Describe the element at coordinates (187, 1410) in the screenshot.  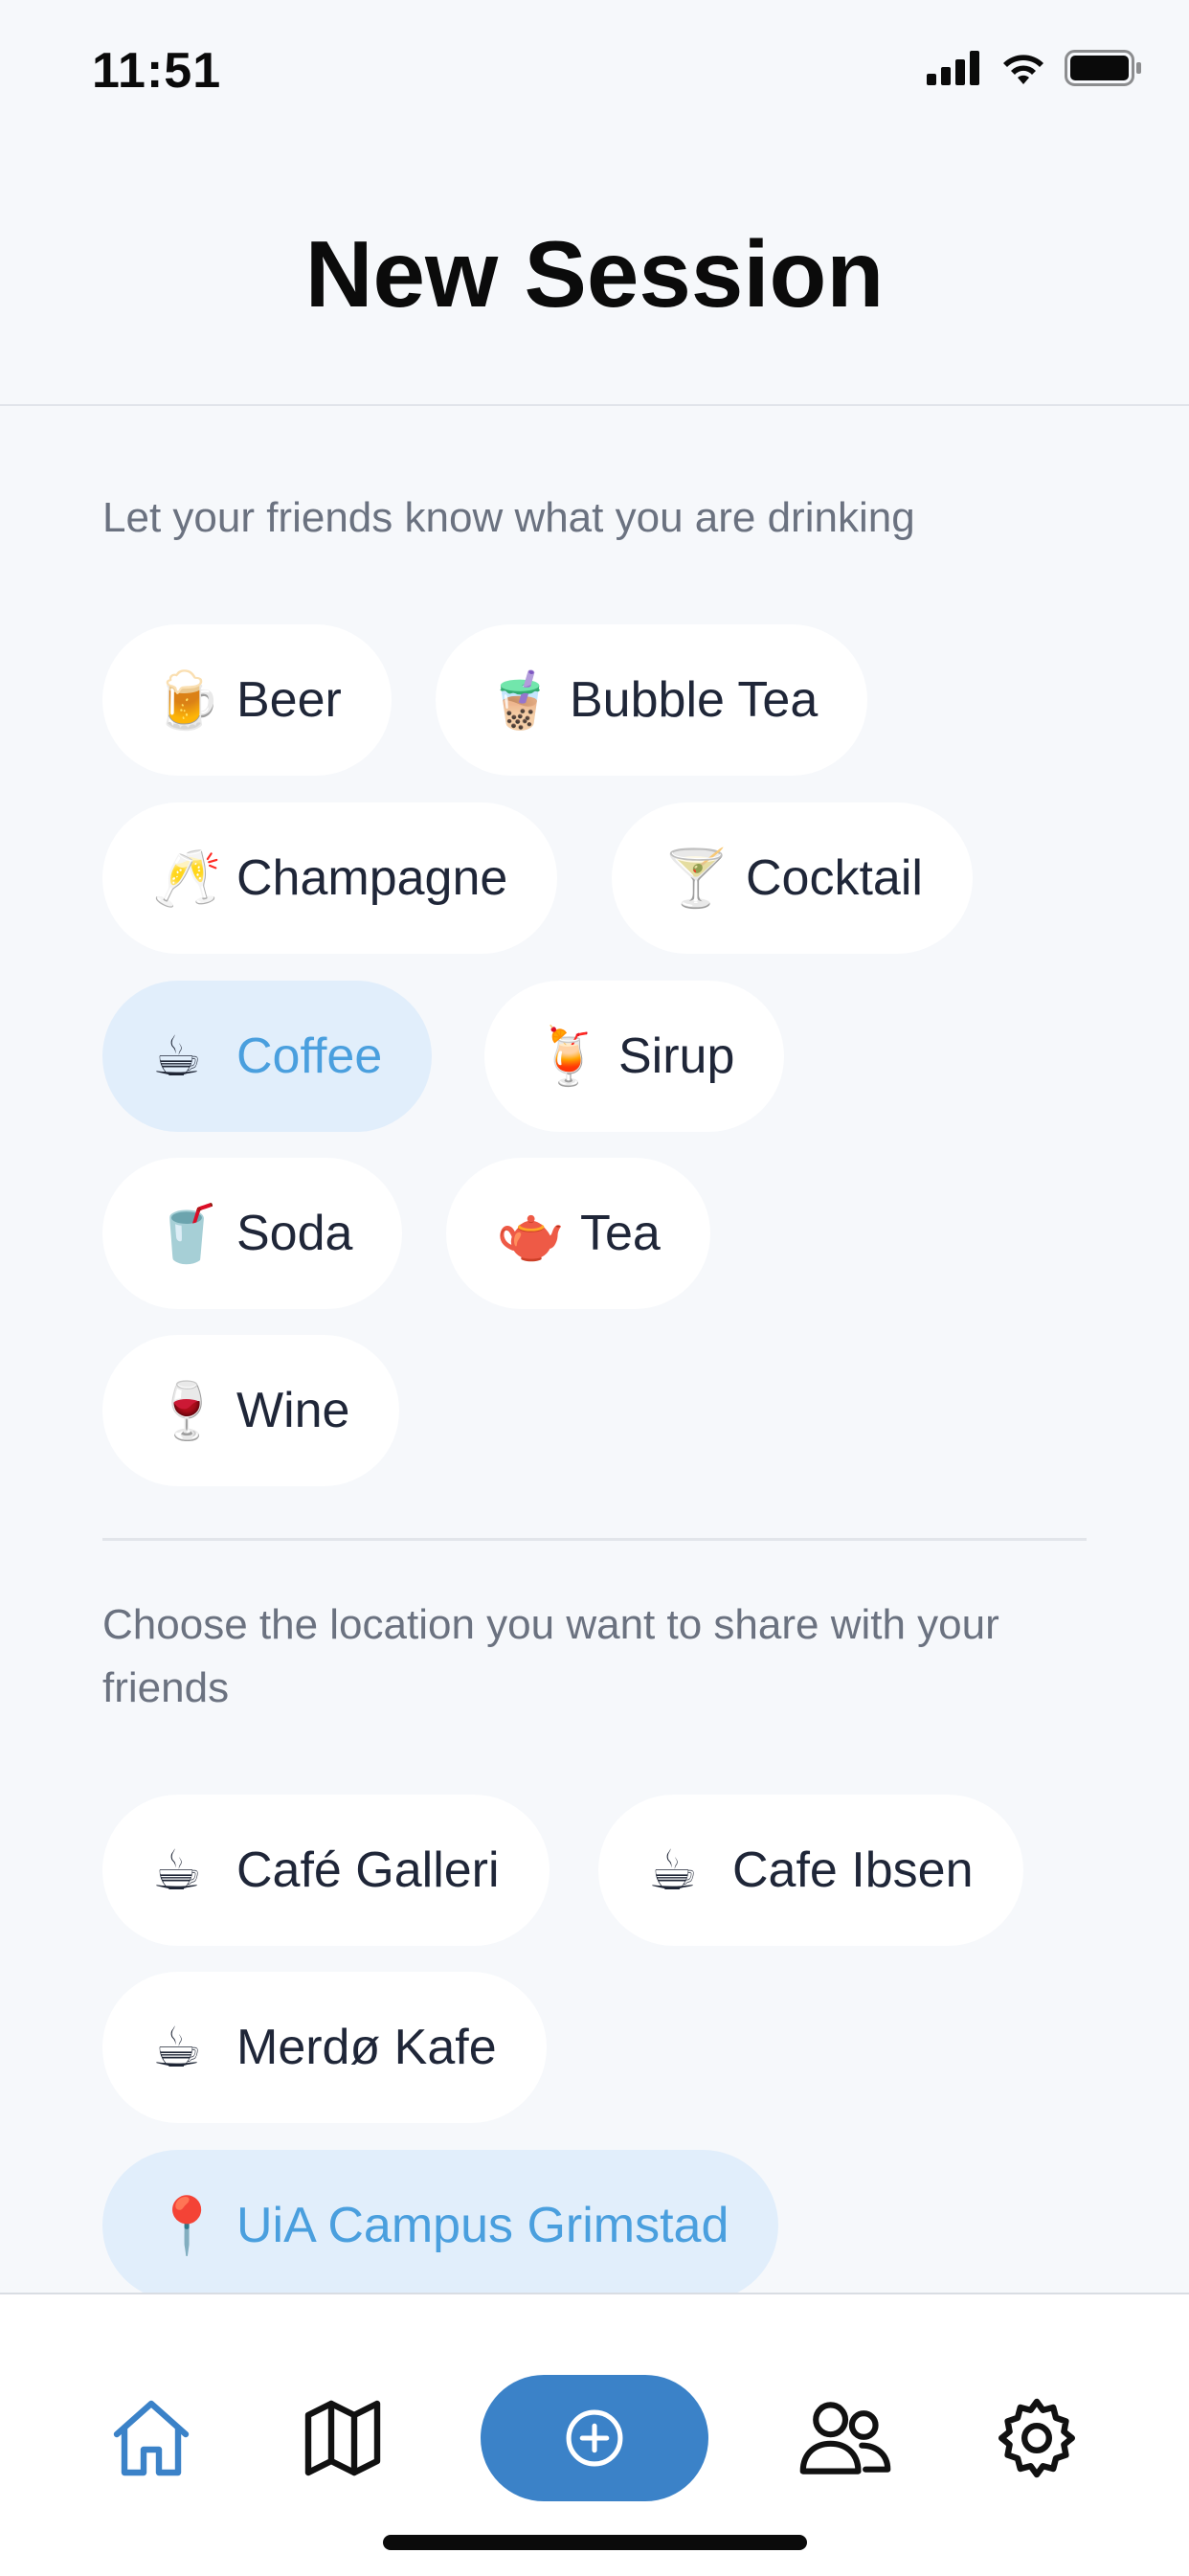
I see `wine-glass-icon: 🍷` at that location.